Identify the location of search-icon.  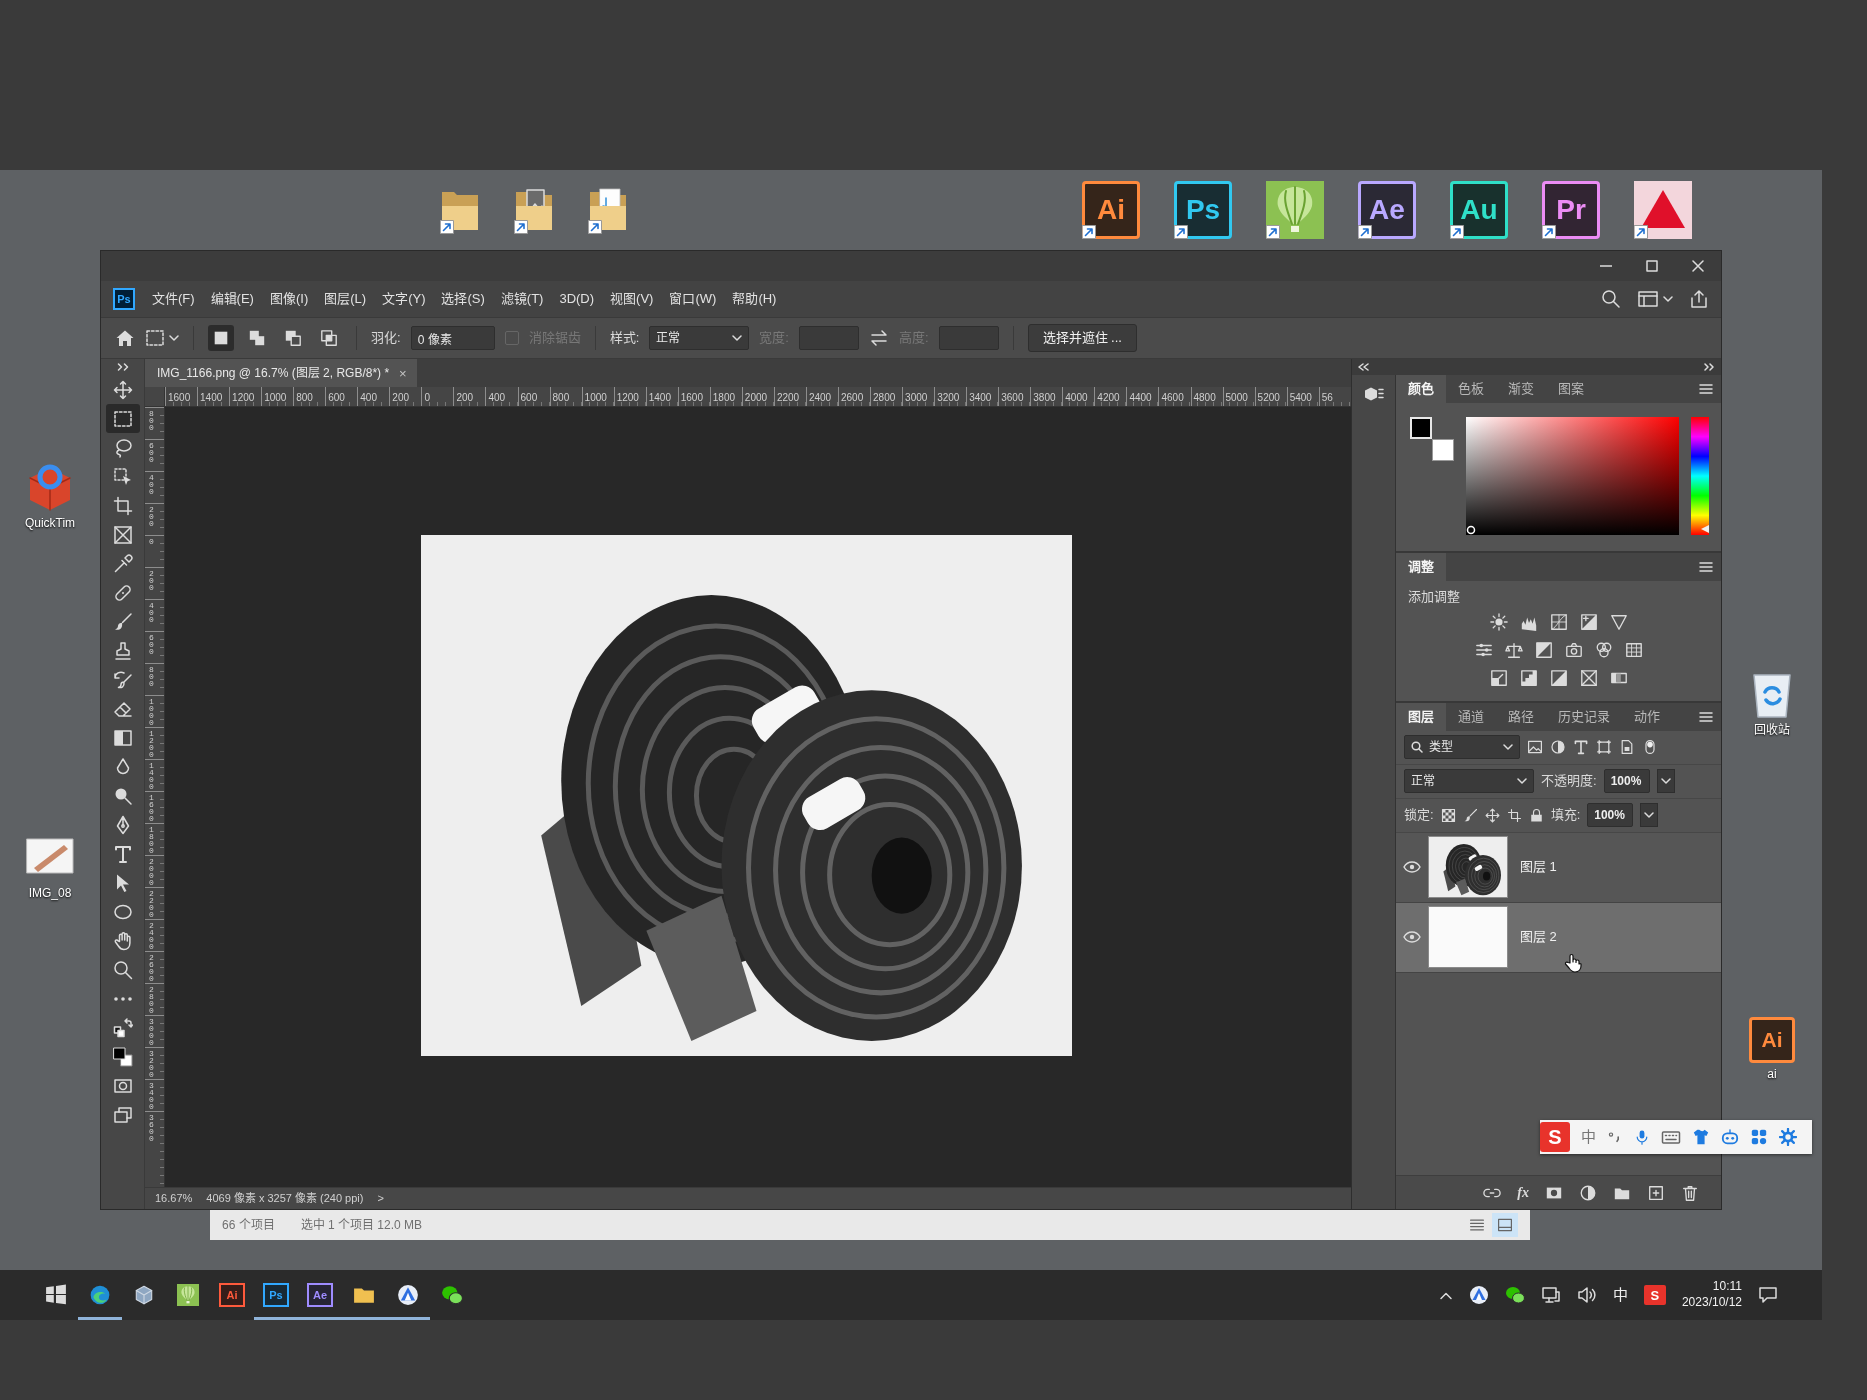
(1611, 299).